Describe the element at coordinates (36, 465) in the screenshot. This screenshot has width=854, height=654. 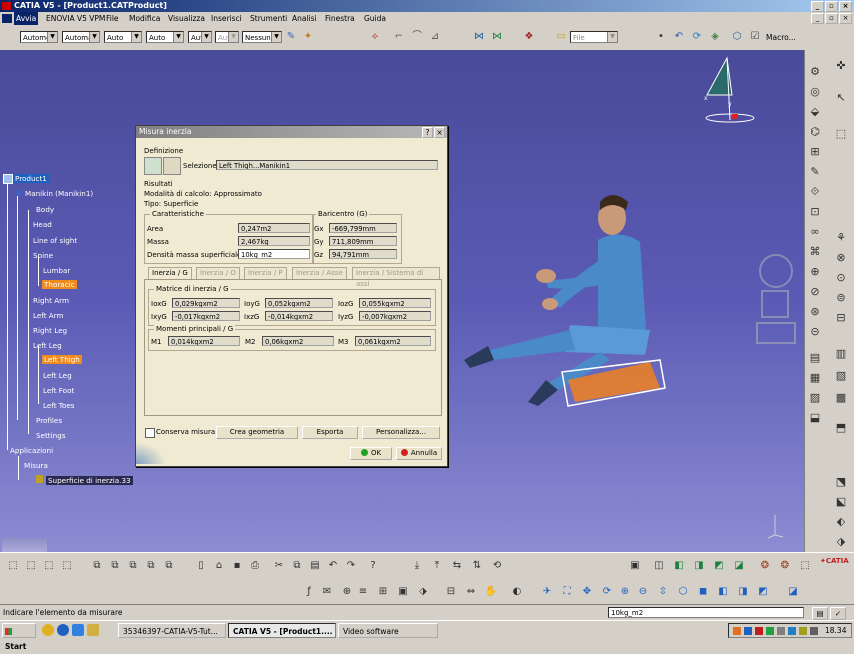
I see `tree-misura: Misura` at that location.